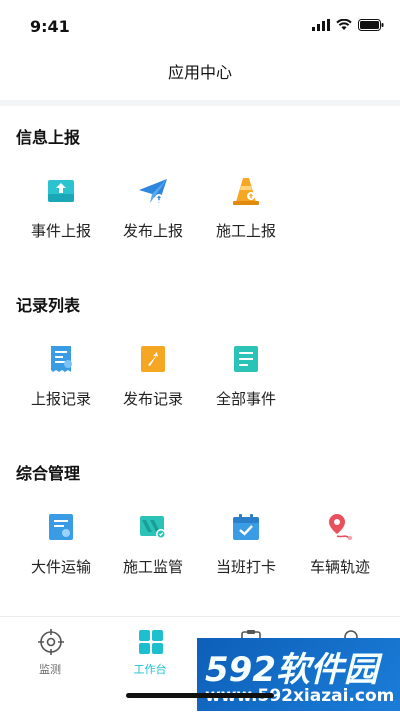 The width and height of the screenshot is (400, 712). Describe the element at coordinates (152, 567) in the screenshot. I see `app-label: 施工监管` at that location.